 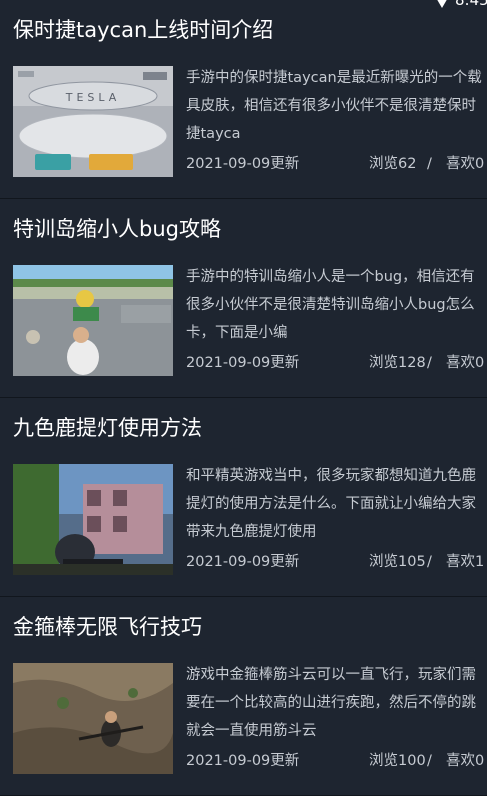 I want to click on article-title: 特训岛缩小人bug攻略, so click(x=117, y=229).